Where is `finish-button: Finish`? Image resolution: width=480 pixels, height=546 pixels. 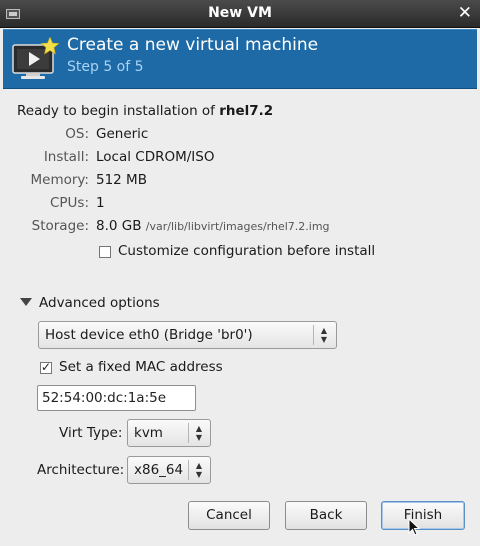 finish-button: Finish is located at coordinates (423, 515).